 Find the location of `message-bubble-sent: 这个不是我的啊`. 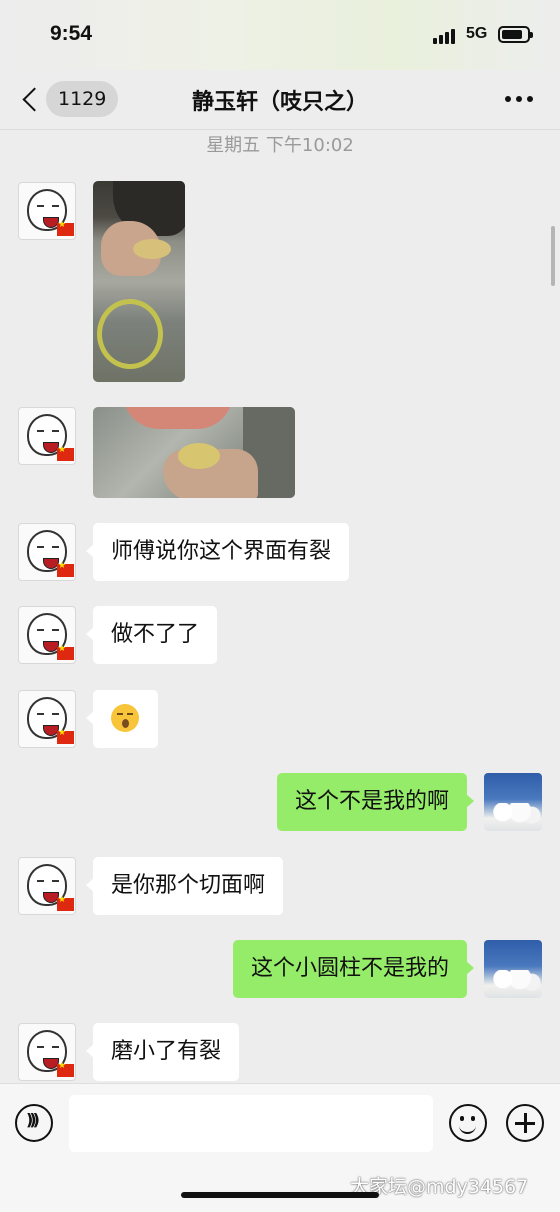

message-bubble-sent: 这个不是我的啊 is located at coordinates (375, 802).